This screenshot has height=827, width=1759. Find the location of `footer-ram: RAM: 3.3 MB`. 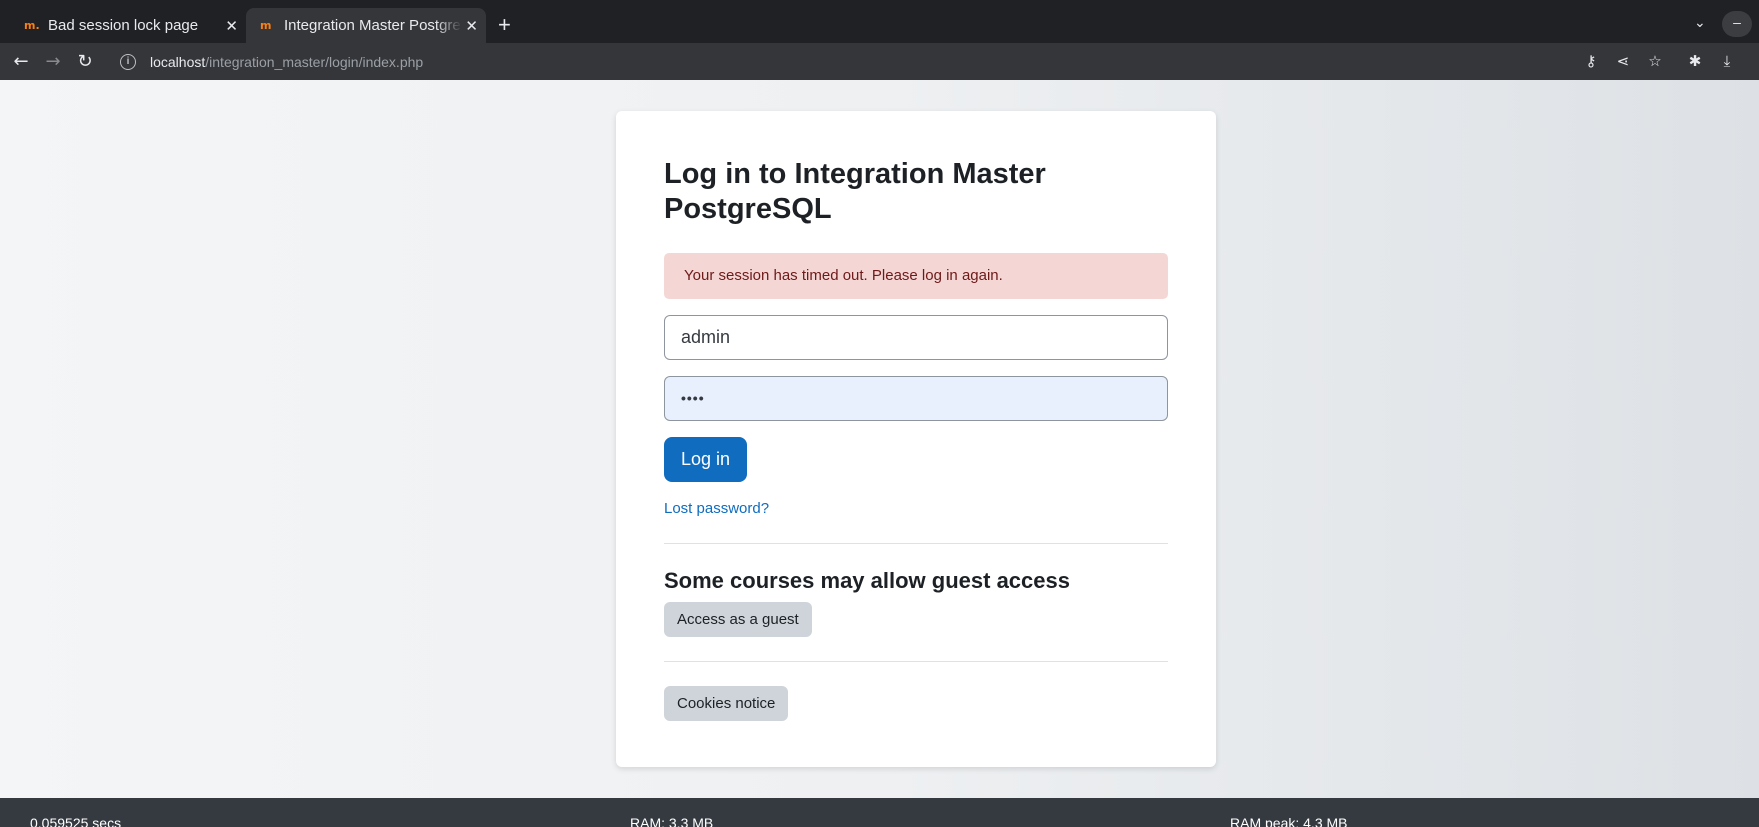

footer-ram: RAM: 3.3 MB is located at coordinates (672, 821).